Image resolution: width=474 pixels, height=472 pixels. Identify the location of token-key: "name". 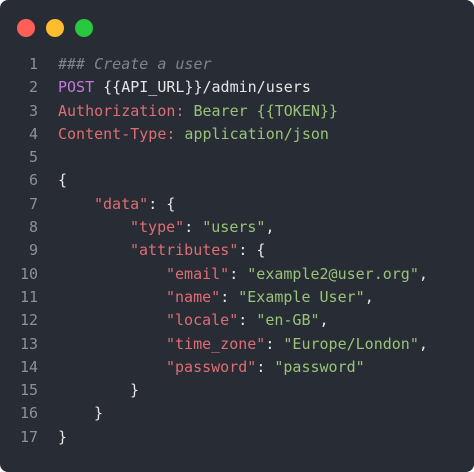
(193, 296).